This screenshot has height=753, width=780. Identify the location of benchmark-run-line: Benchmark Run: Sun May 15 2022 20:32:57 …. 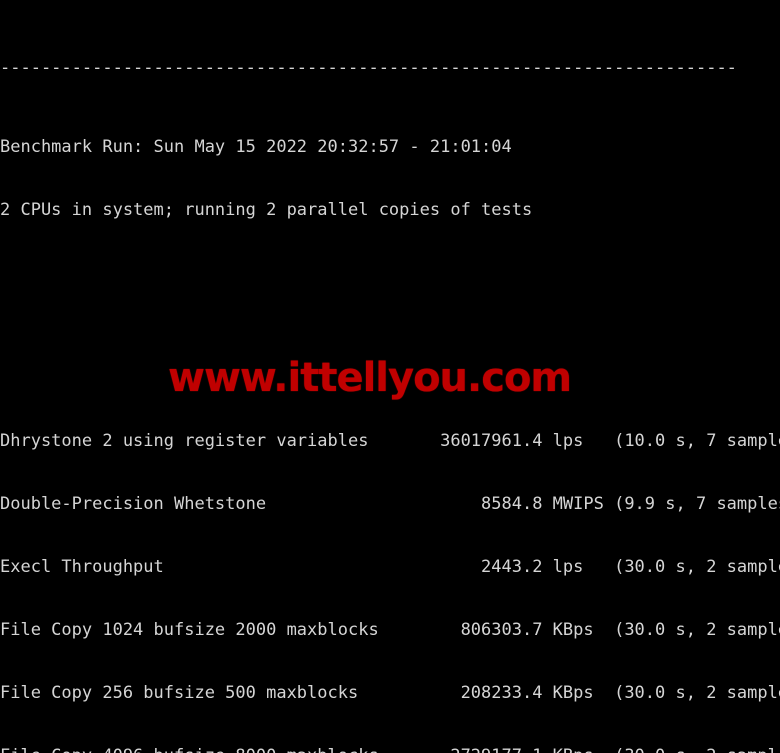
(256, 147).